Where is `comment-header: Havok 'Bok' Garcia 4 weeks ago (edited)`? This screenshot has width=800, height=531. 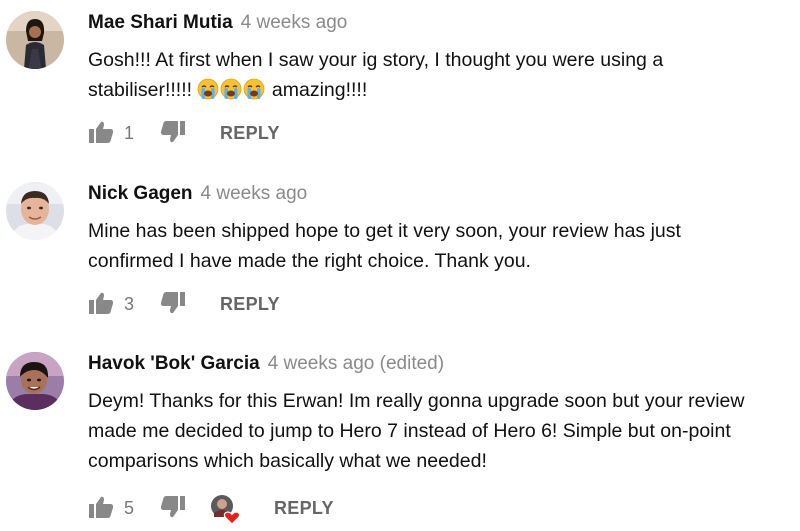
comment-header: Havok 'Bok' Garcia 4 weeks ago (edited) is located at coordinates (266, 364).